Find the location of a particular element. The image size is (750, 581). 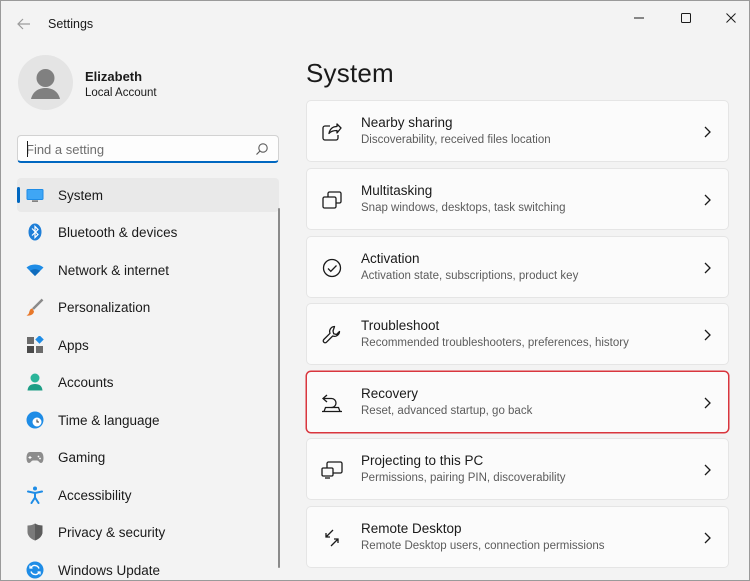

user-avatar-icon is located at coordinates (45, 84).